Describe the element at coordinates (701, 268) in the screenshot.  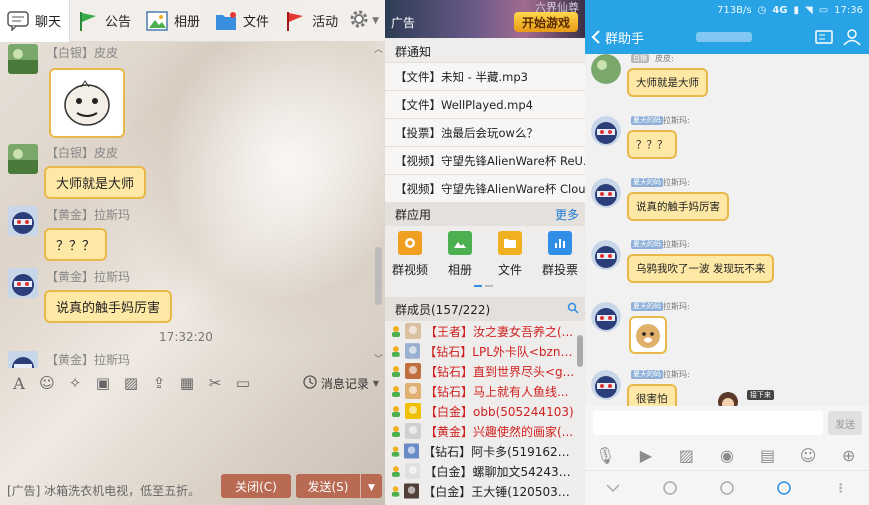
I see `message-bubble: 乌鸦我吹了一波 发现玩不来` at that location.